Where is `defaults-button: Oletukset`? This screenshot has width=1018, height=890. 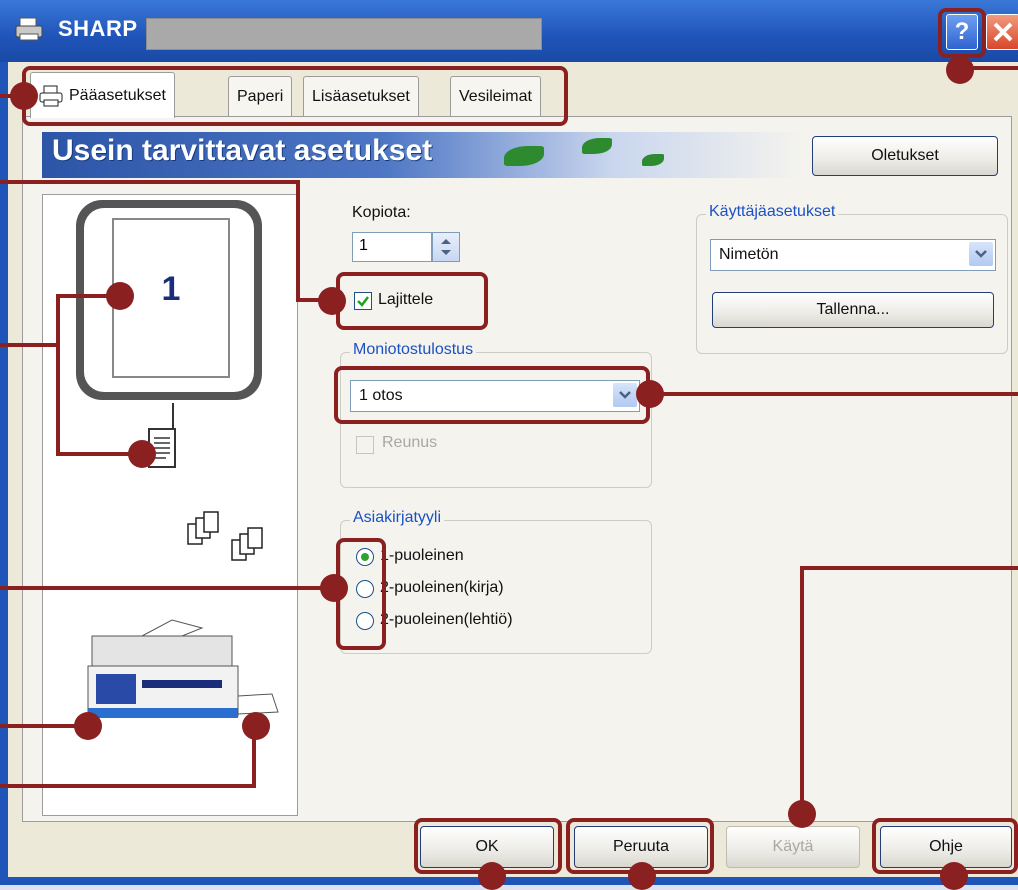
defaults-button: Oletukset is located at coordinates (905, 156).